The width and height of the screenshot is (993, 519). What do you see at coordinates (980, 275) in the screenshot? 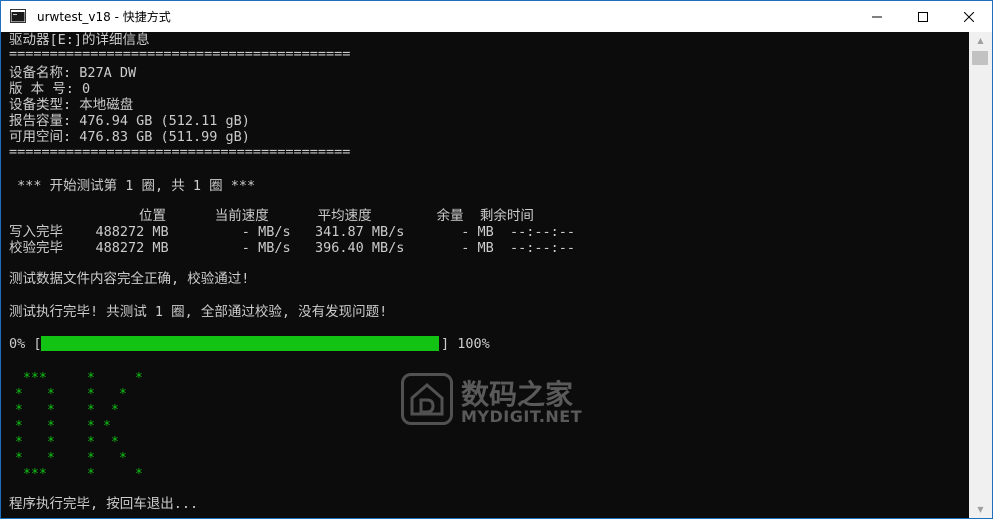
I see `vertical-scrollbar: ▲ ▼` at bounding box center [980, 275].